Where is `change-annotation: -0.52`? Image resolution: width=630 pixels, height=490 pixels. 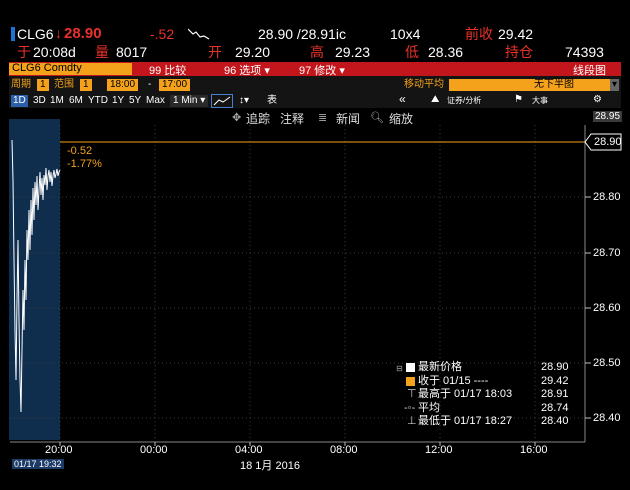
change-annotation: -0.52 is located at coordinates (80, 151).